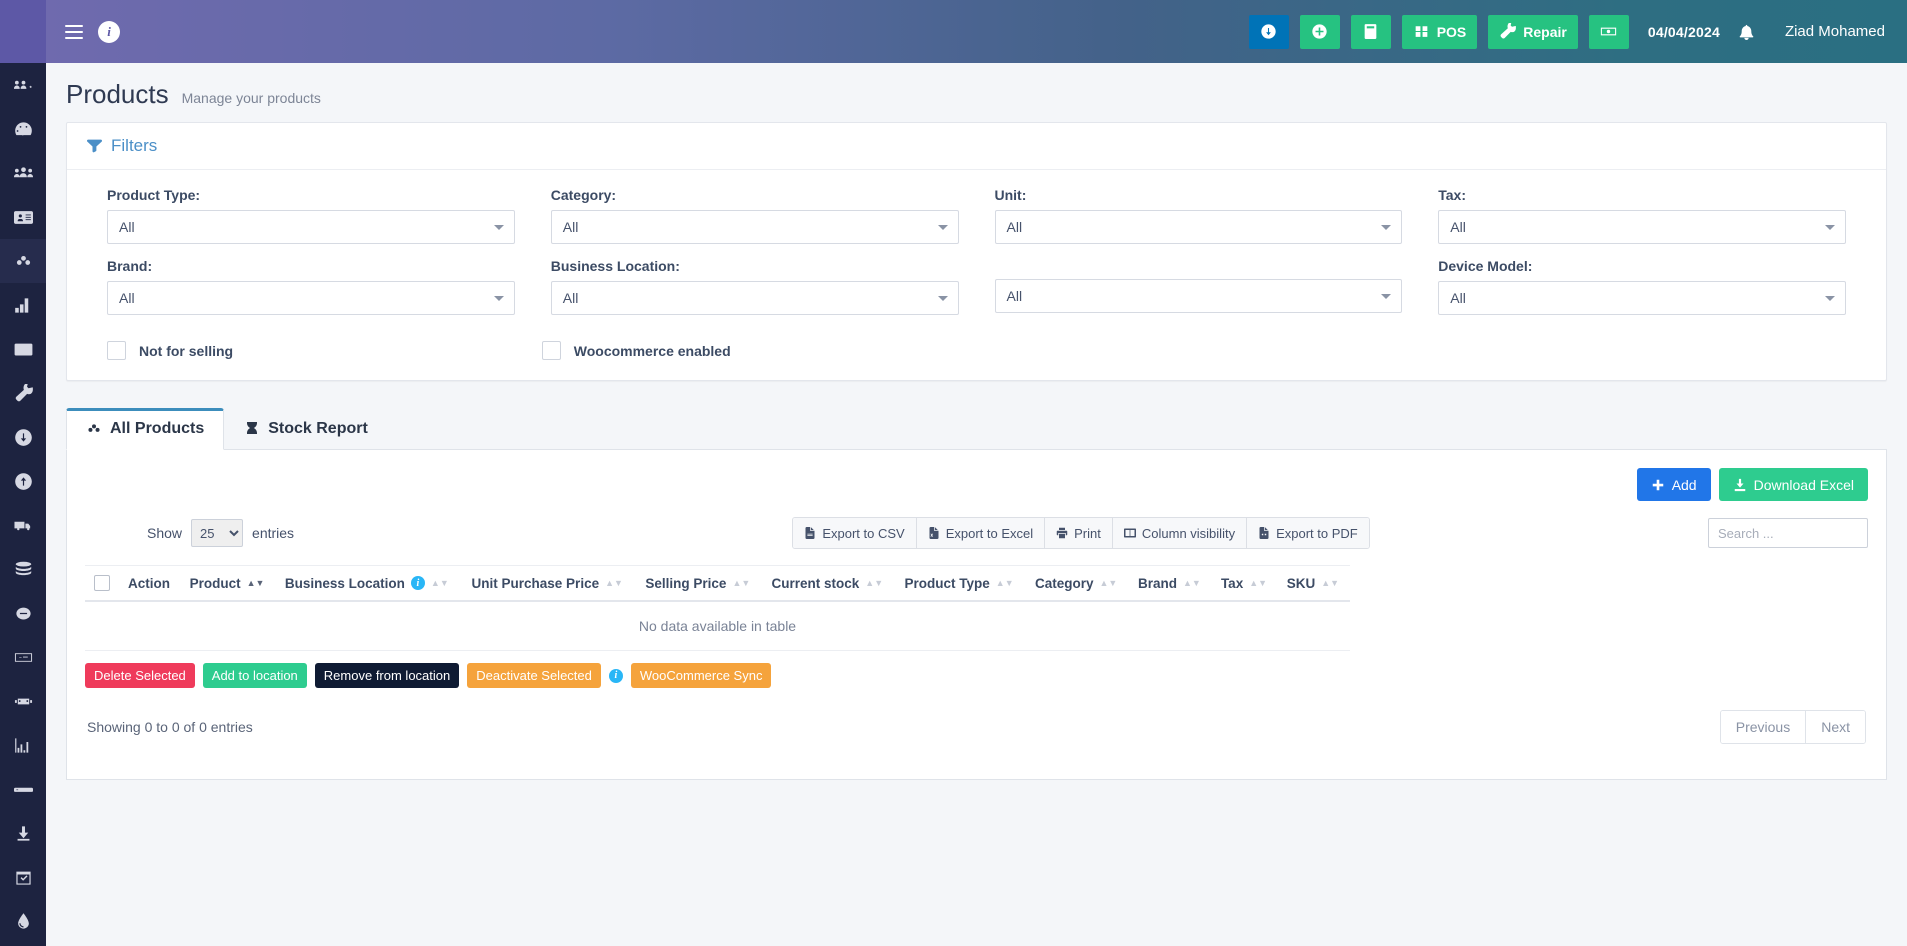 This screenshot has width=1907, height=946. I want to click on calculator-button, so click(1370, 31).